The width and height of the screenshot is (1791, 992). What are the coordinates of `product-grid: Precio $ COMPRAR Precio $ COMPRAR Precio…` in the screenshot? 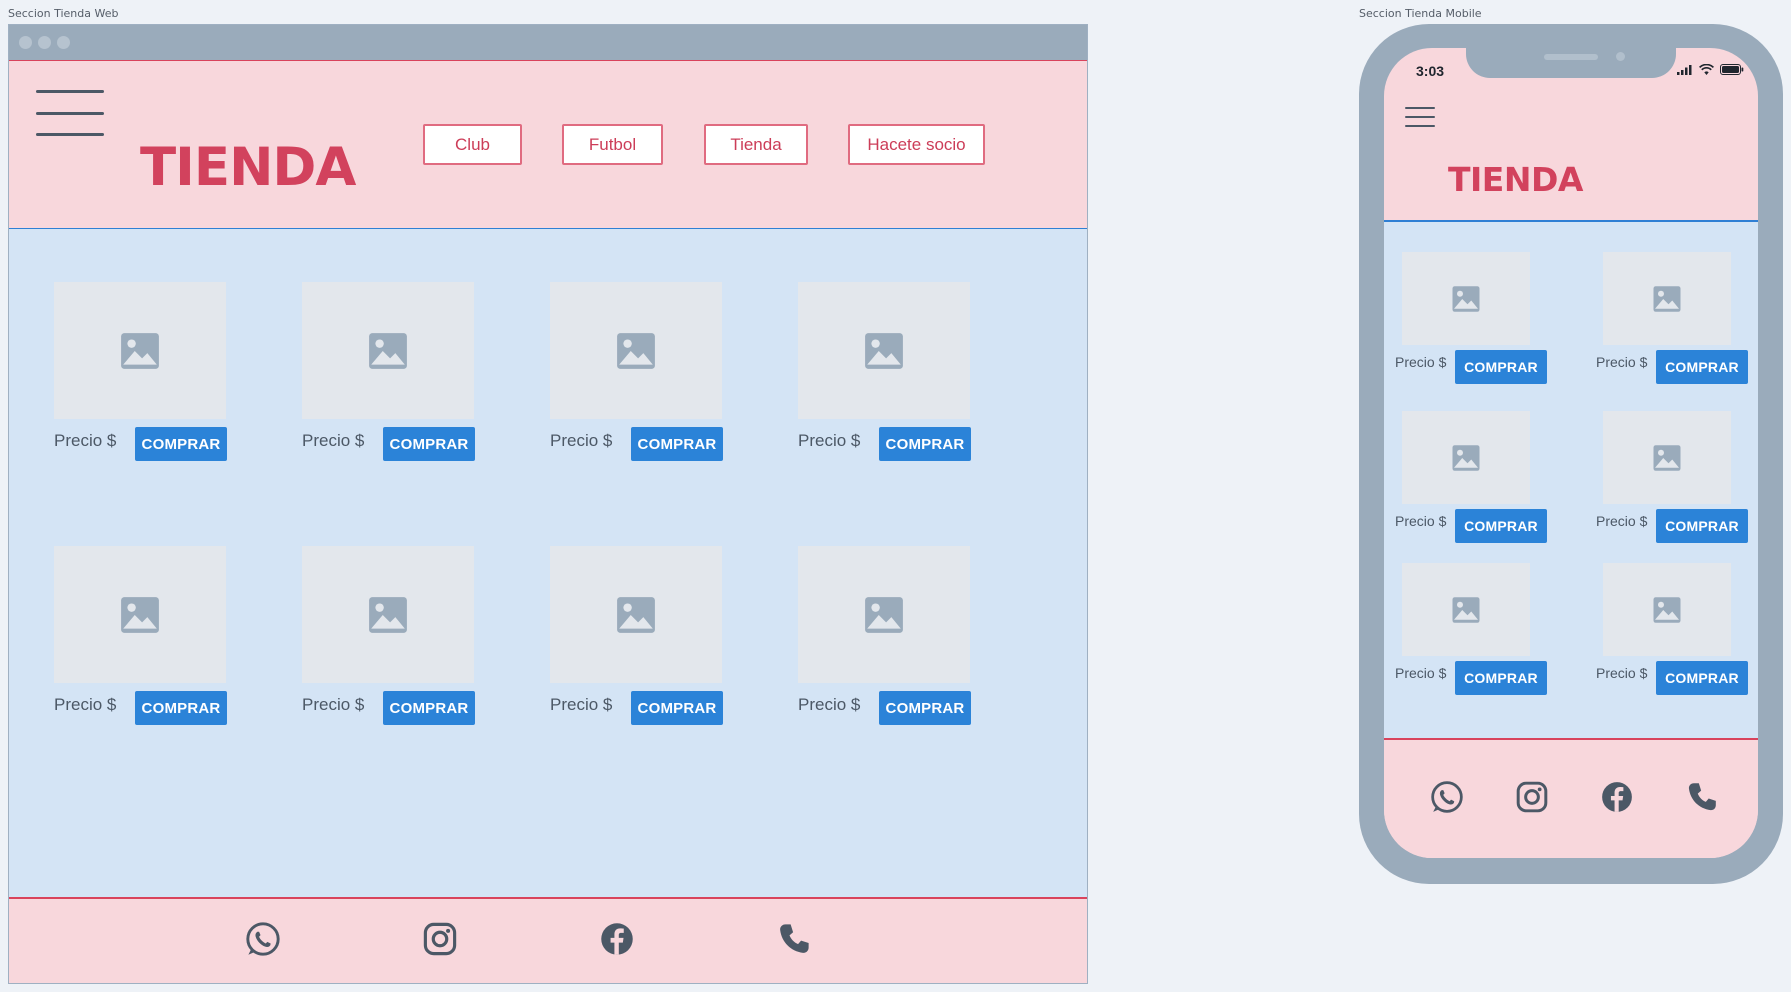 It's located at (1571, 480).